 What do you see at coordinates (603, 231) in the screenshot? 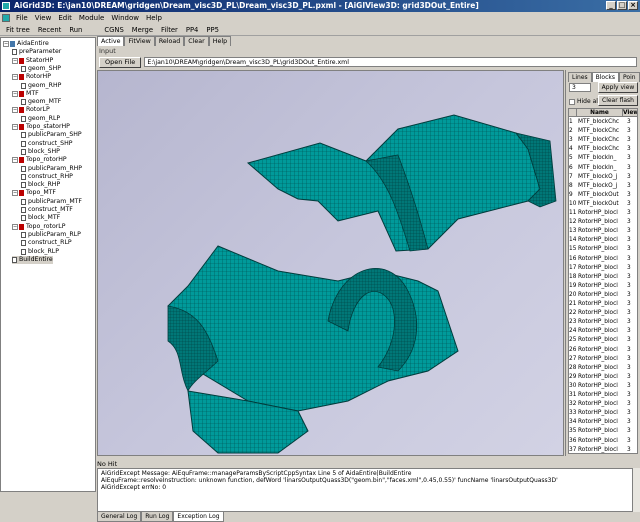
I see `table-row: 13 RotorHP_blocl 3` at bounding box center [603, 231].